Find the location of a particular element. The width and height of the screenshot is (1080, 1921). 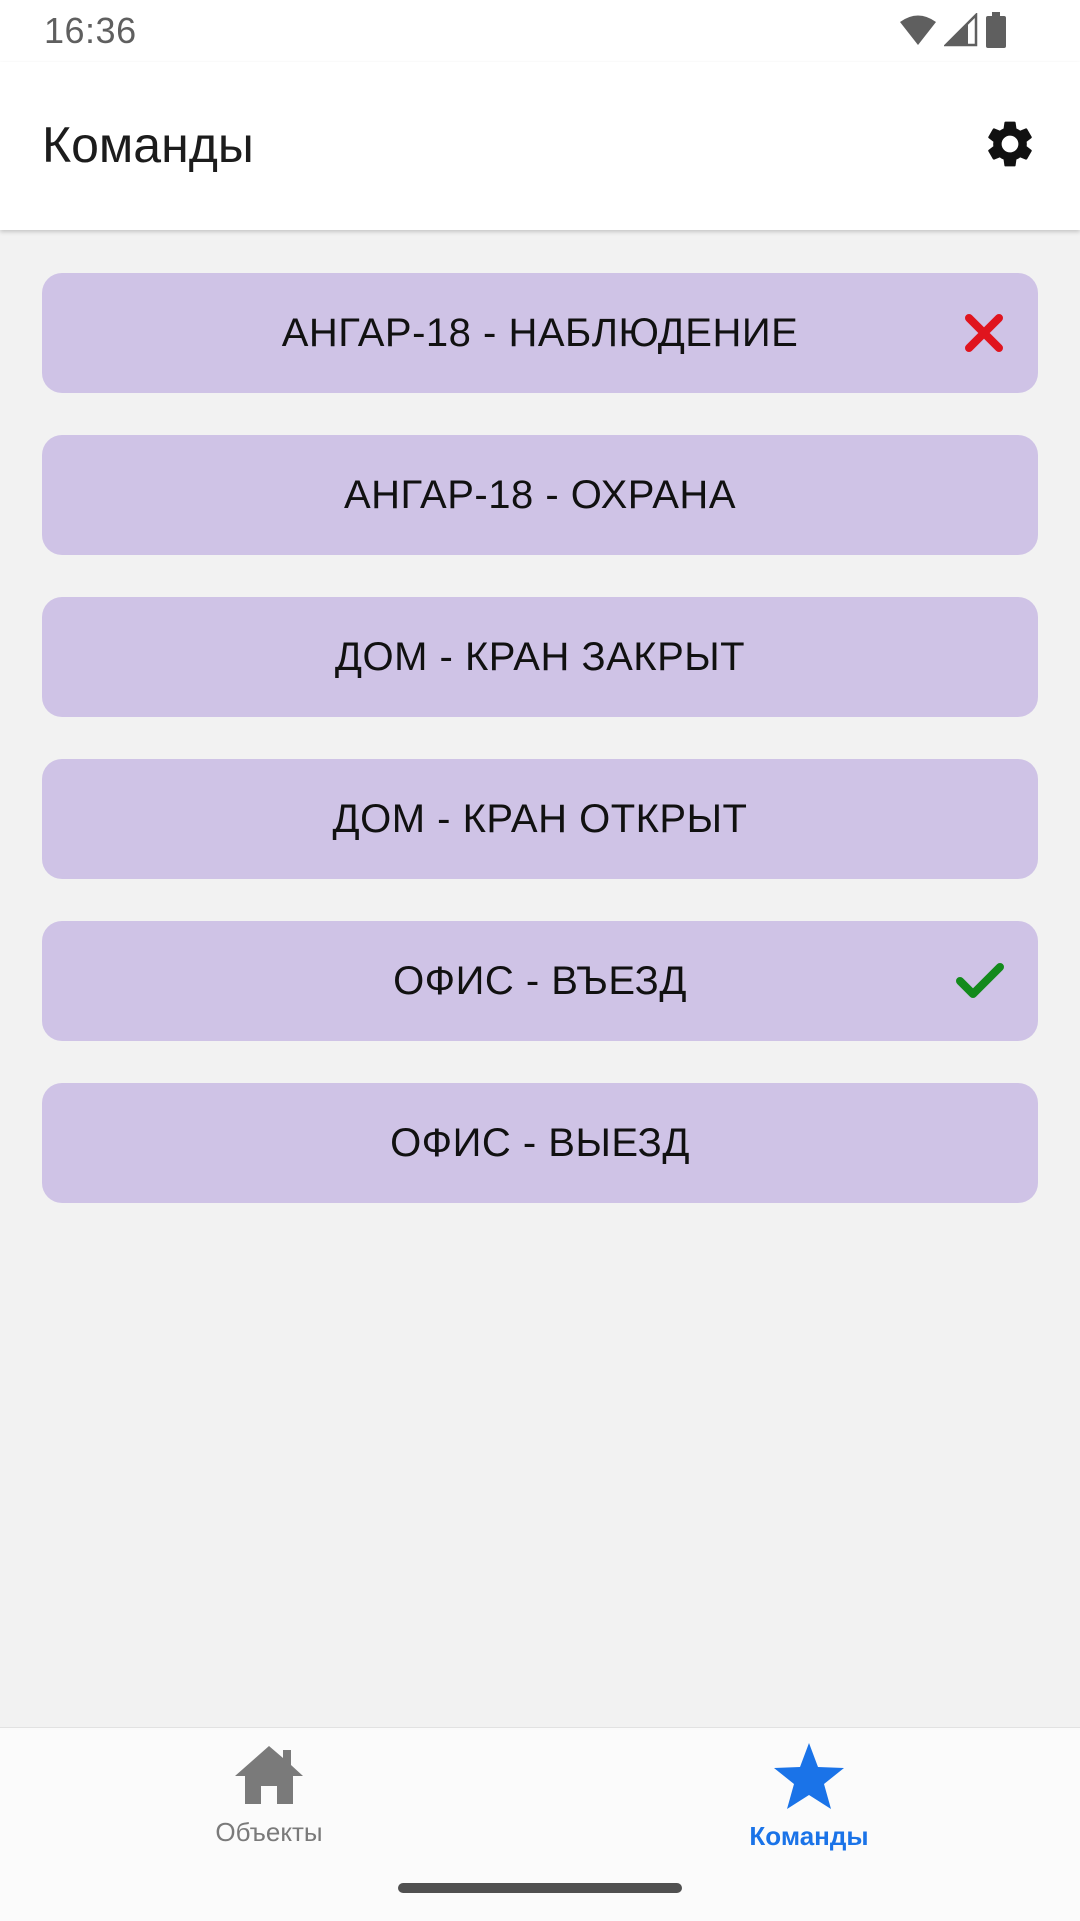

command-label: ДОМ - КРАН ЗАКРЫТ is located at coordinates (540, 656).